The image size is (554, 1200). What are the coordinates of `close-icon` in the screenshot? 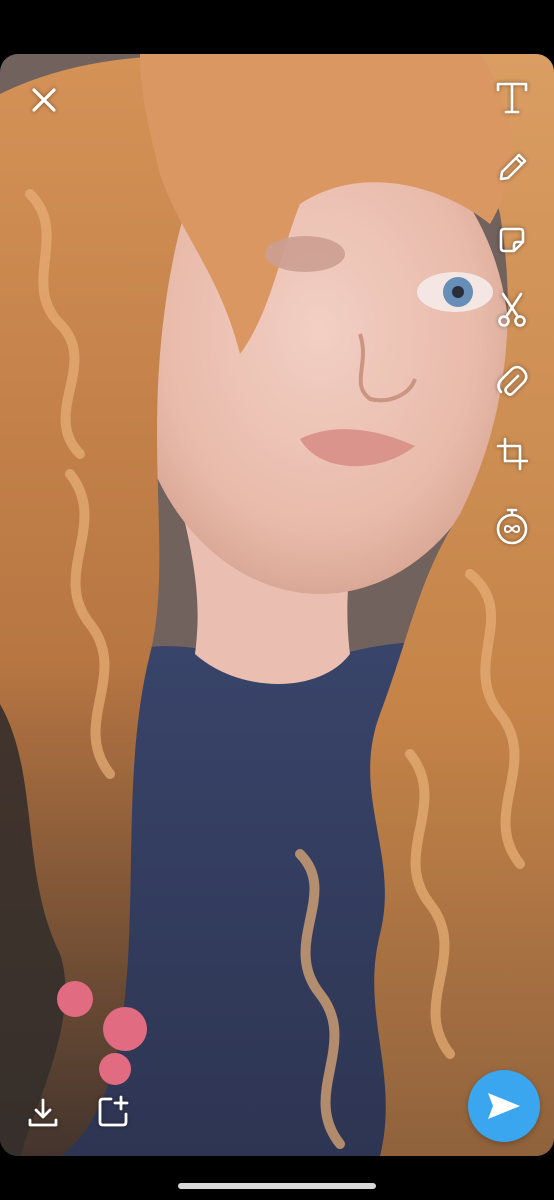 It's located at (44, 100).